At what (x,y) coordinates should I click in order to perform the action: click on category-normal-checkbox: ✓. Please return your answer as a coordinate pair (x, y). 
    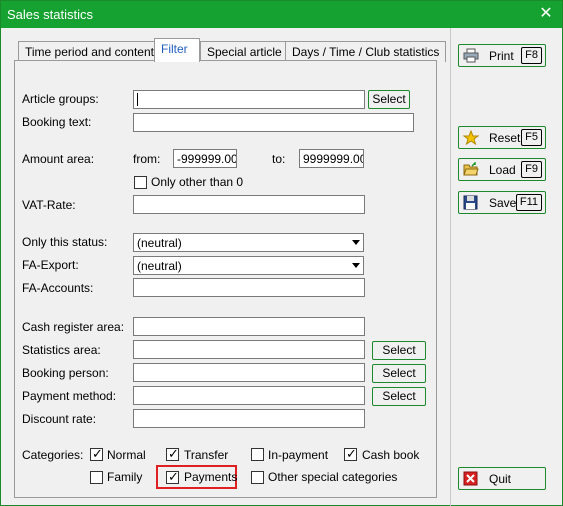
    Looking at the image, I should click on (96, 453).